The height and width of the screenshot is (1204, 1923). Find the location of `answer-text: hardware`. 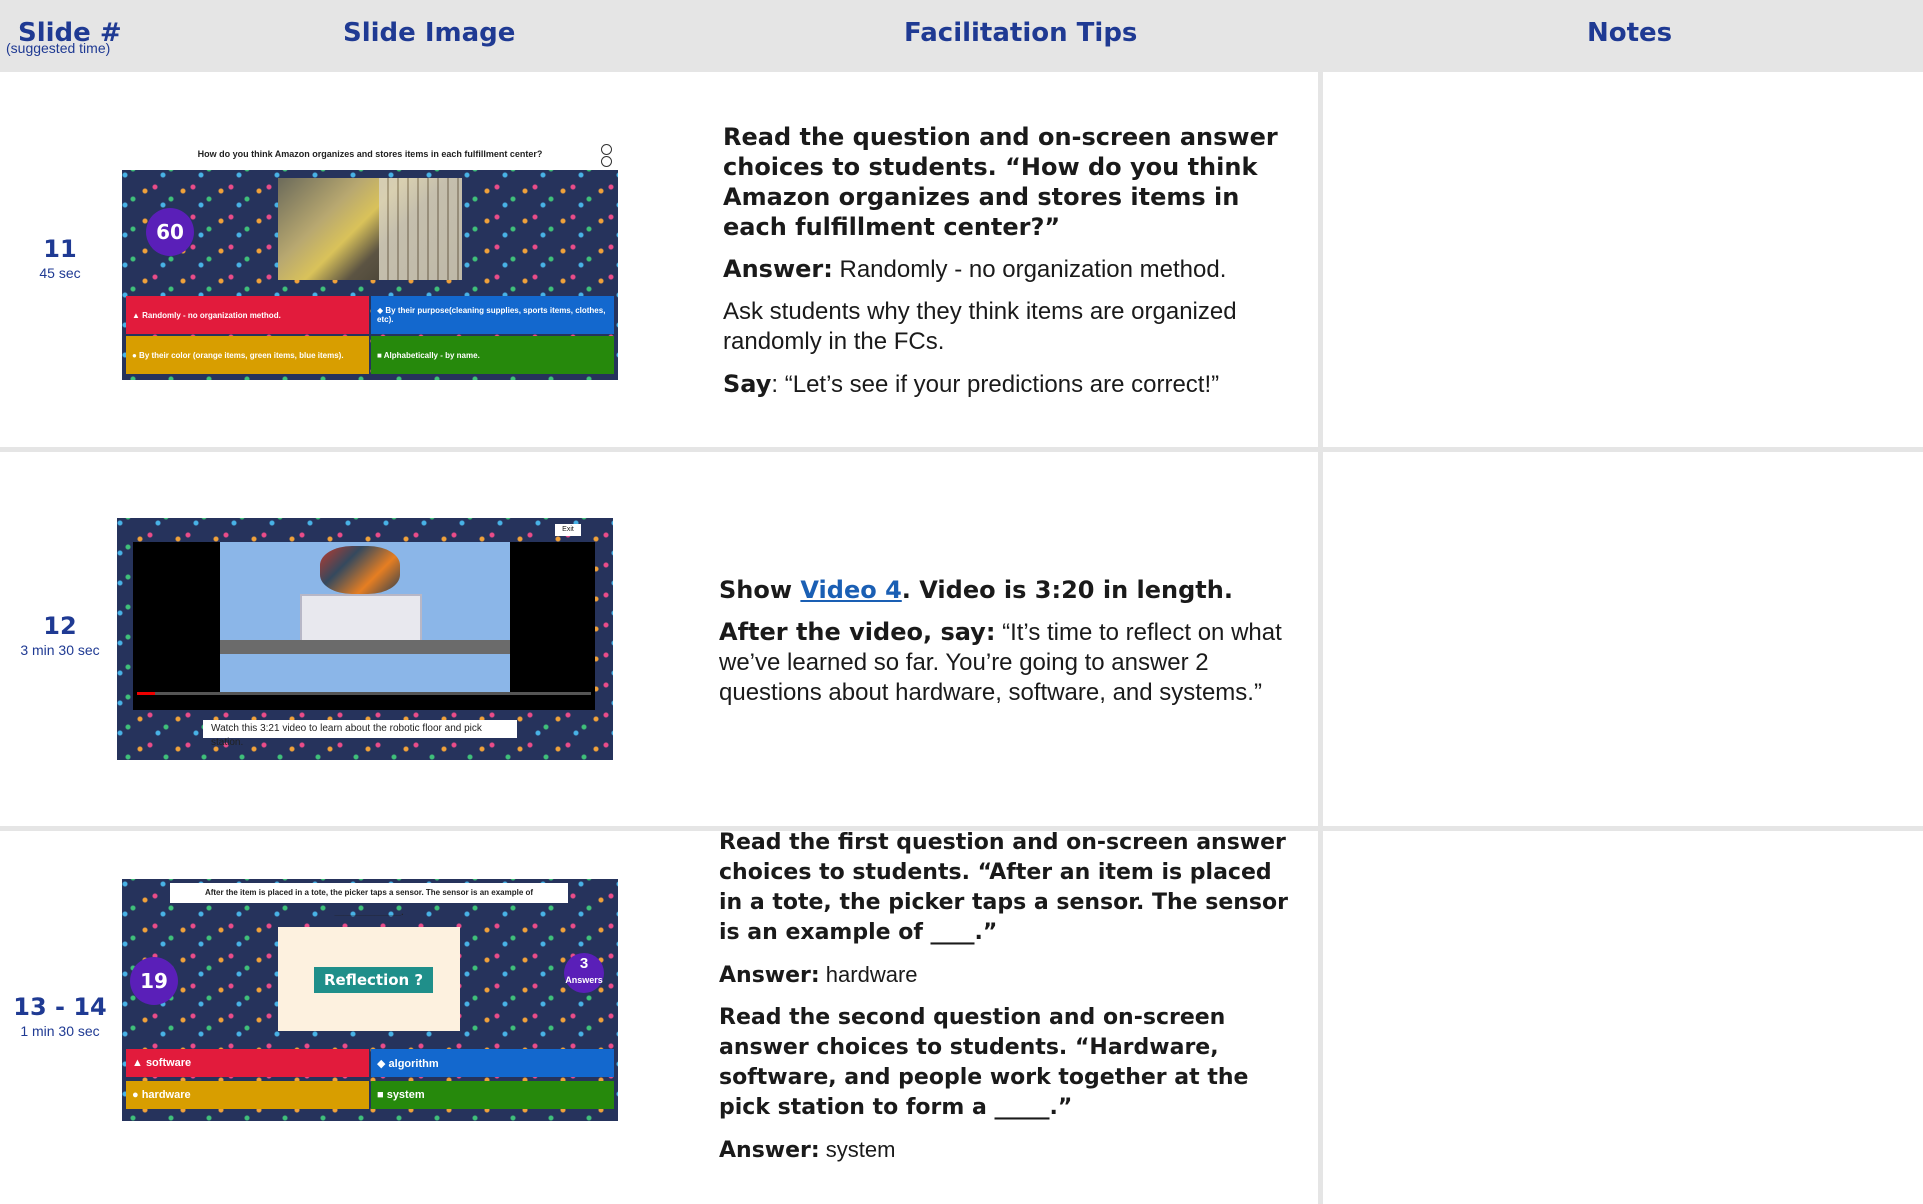

answer-text: hardware is located at coordinates (868, 974).